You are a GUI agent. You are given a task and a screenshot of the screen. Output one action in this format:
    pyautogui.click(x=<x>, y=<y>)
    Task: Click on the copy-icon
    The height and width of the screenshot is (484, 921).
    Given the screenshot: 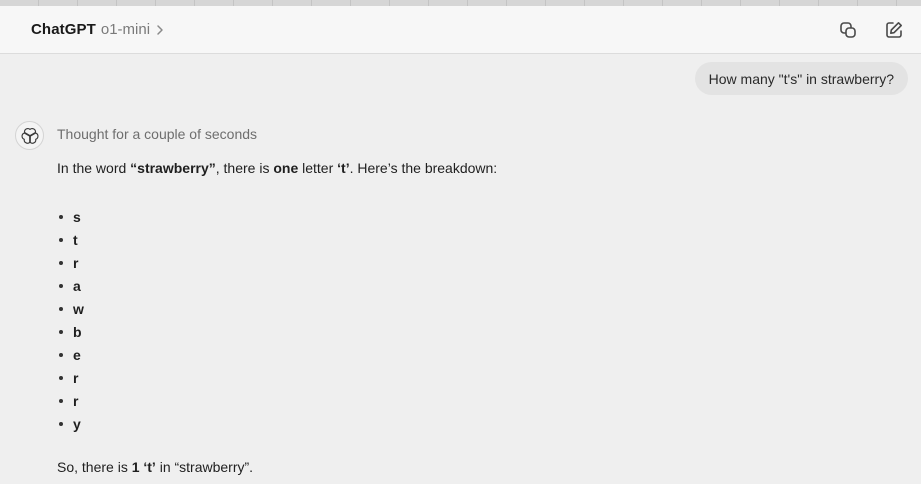 What is the action you would take?
    pyautogui.click(x=848, y=30)
    